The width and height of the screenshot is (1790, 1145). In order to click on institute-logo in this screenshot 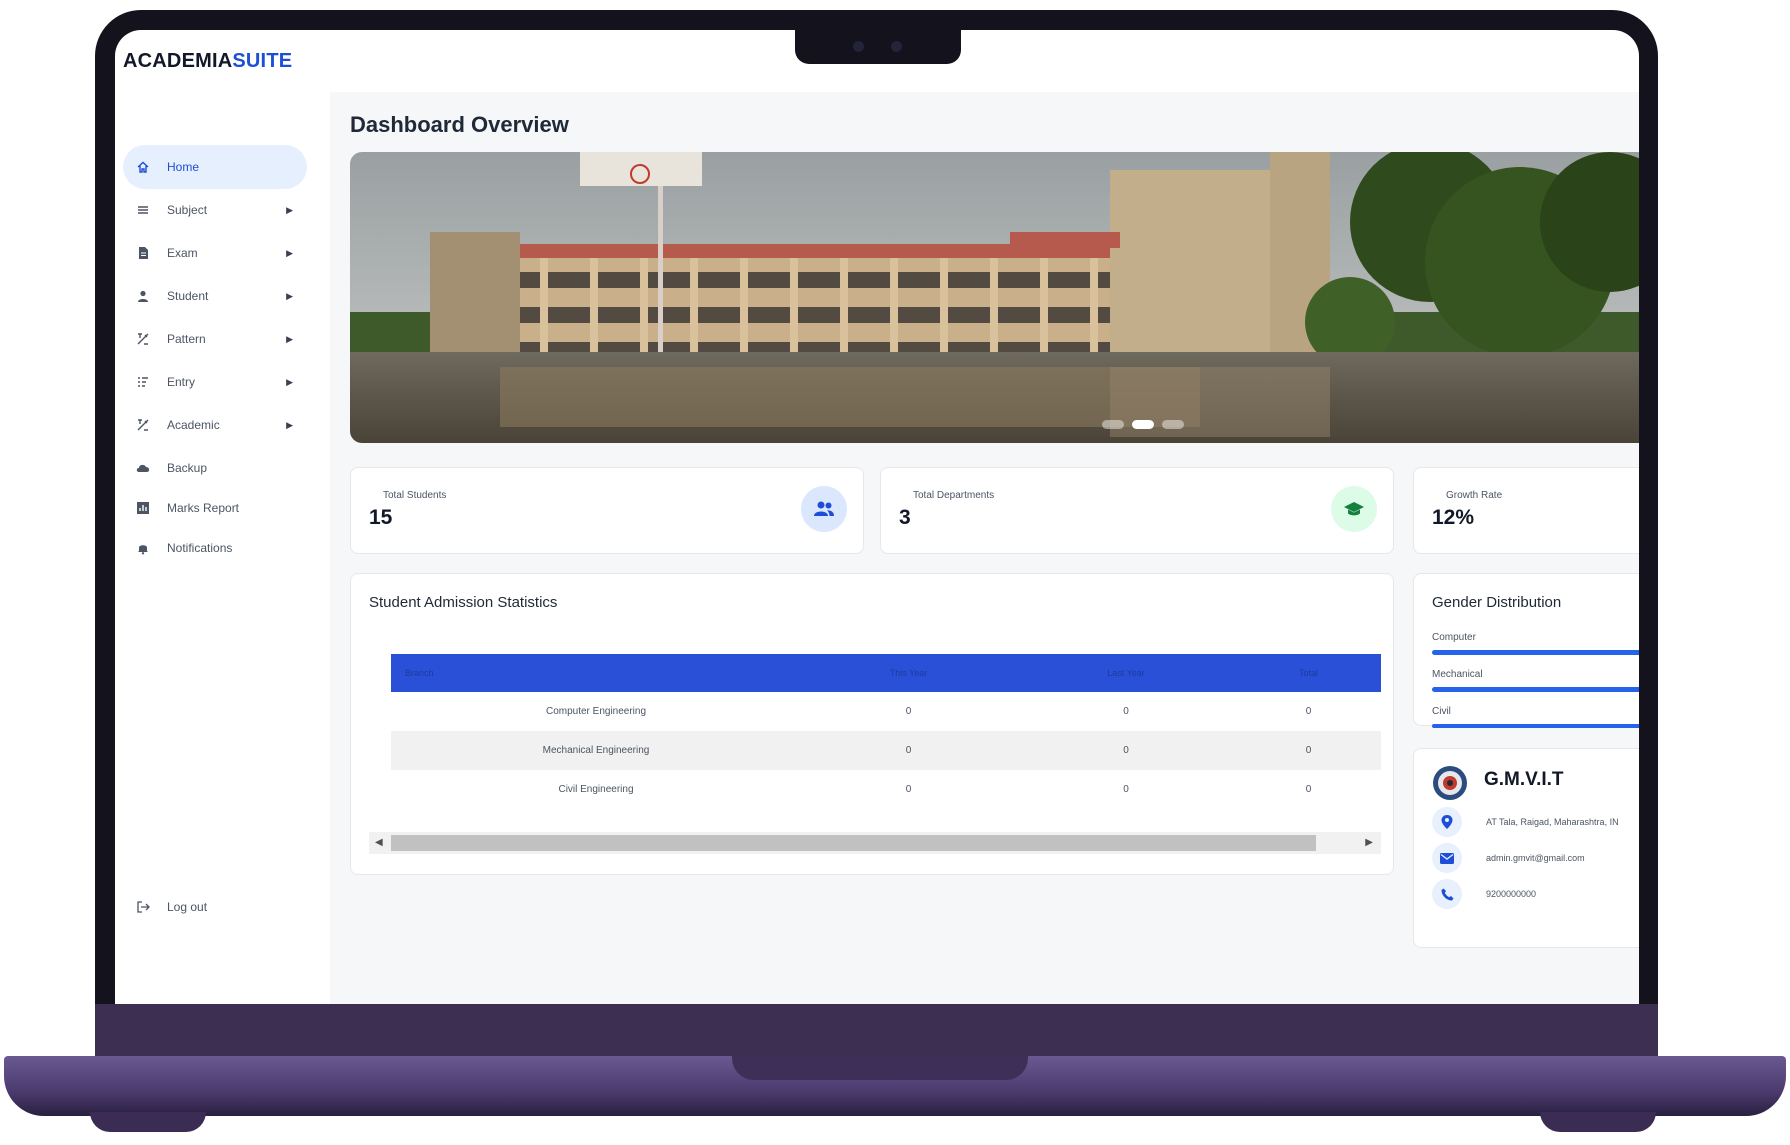, I will do `click(1450, 783)`.